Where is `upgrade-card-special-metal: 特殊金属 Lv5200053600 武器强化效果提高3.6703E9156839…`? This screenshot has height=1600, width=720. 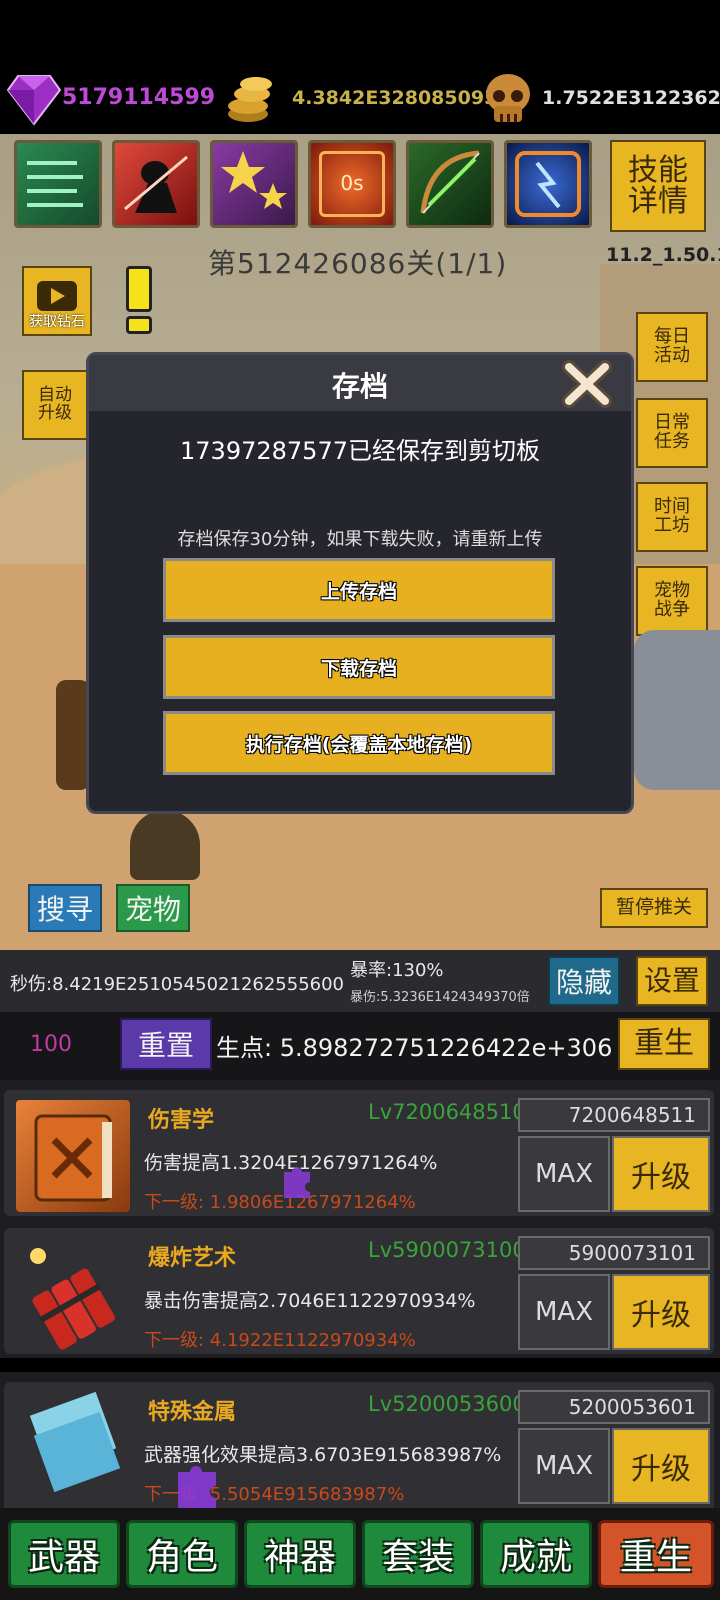 upgrade-card-special-metal: 特殊金属 Lv5200053600 武器强化效果提高3.6703E9156839… is located at coordinates (360, 1440).